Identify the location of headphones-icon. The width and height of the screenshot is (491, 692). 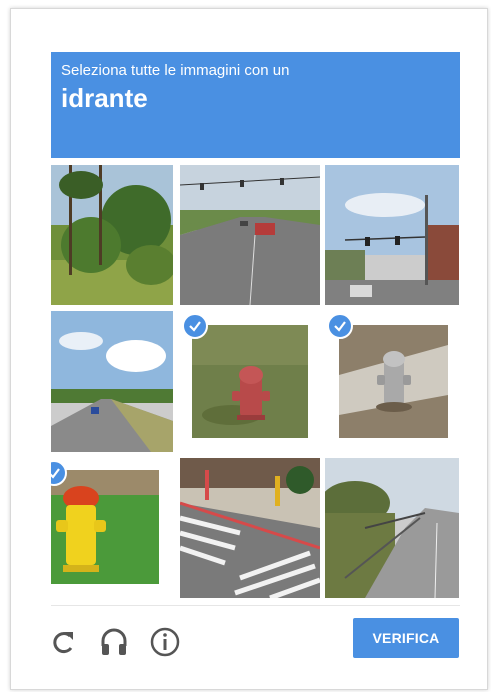
(114, 642).